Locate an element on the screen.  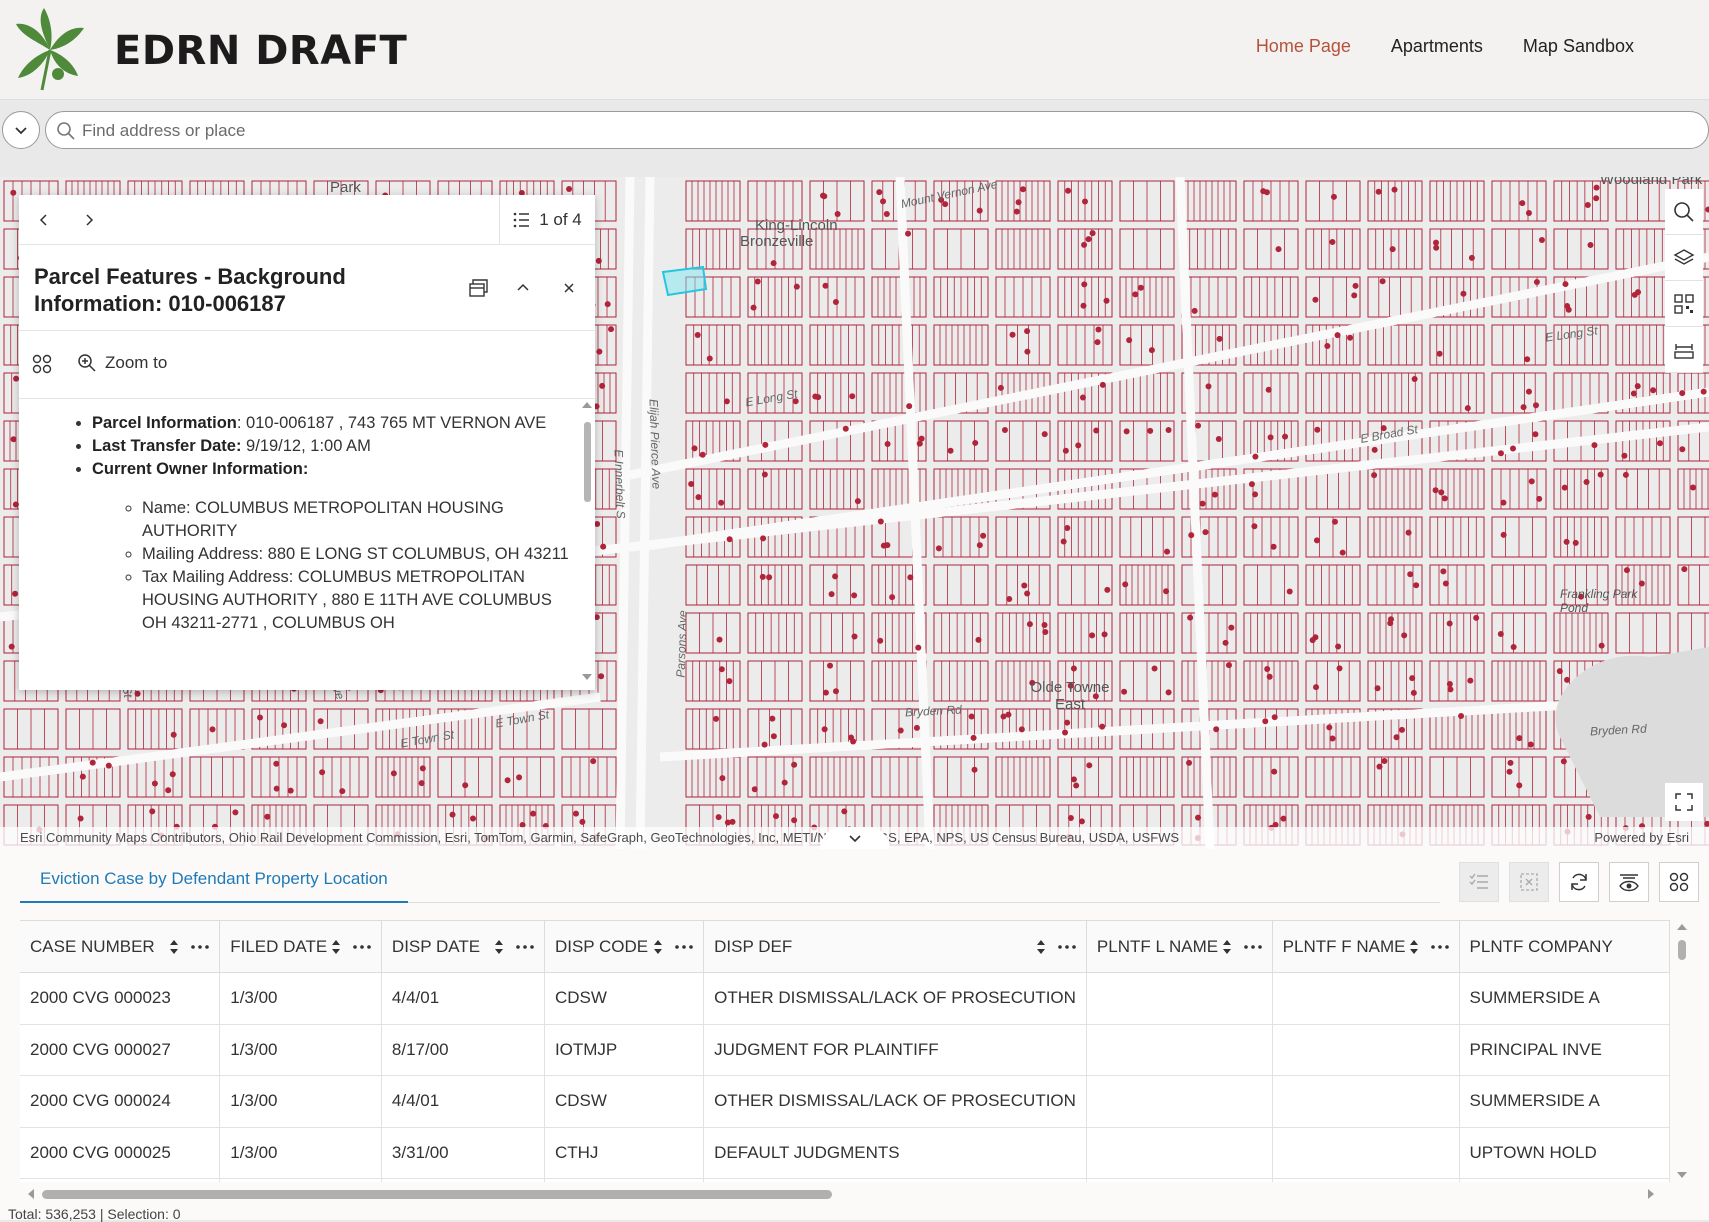
map-place-label: Bronzeville is located at coordinates (777, 241).